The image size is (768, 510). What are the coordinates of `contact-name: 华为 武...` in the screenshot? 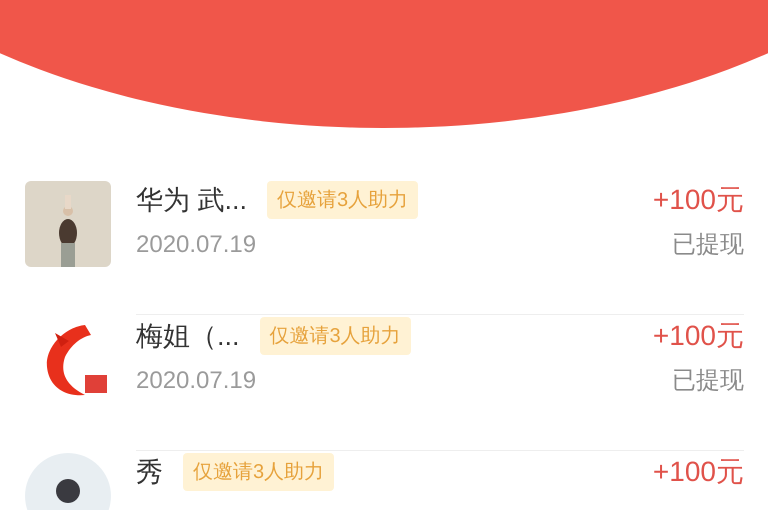 It's located at (192, 200).